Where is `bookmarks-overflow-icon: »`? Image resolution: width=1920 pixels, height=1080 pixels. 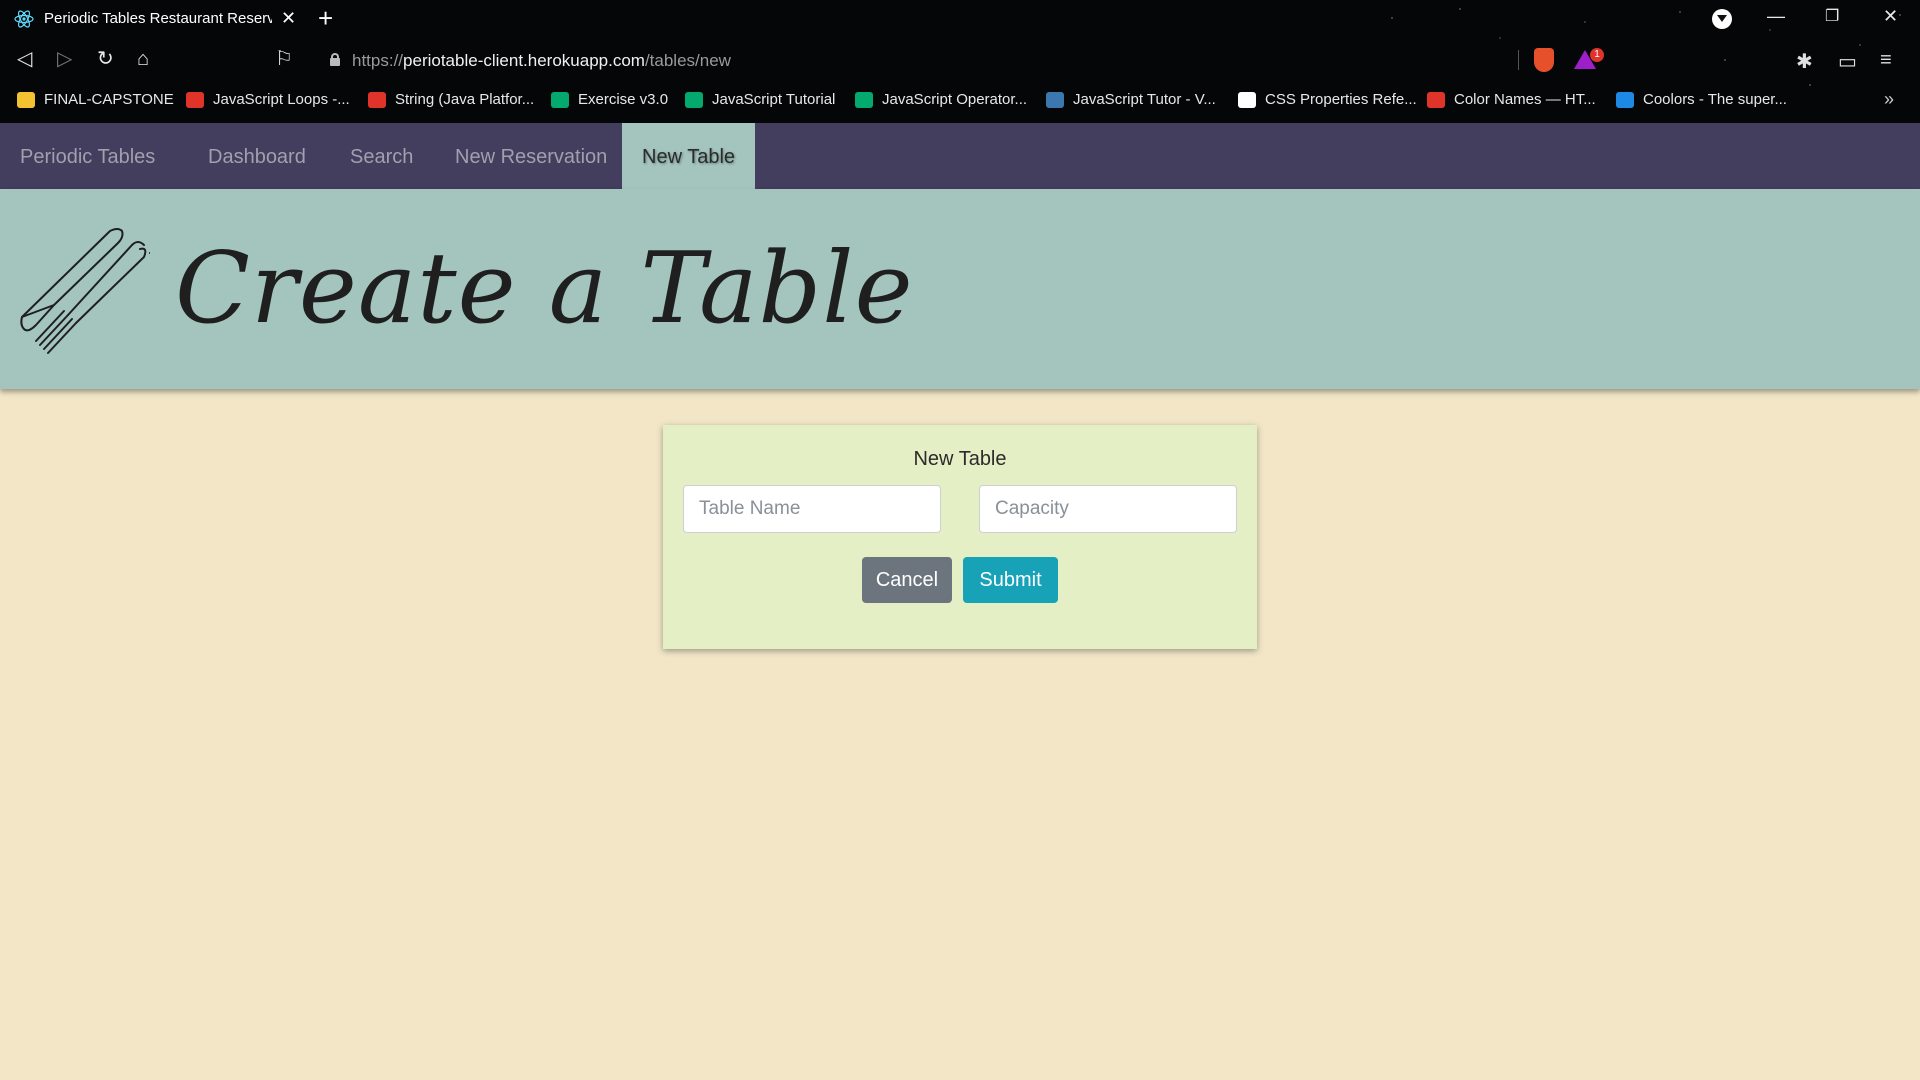
bookmarks-overflow-icon: » is located at coordinates (1889, 99).